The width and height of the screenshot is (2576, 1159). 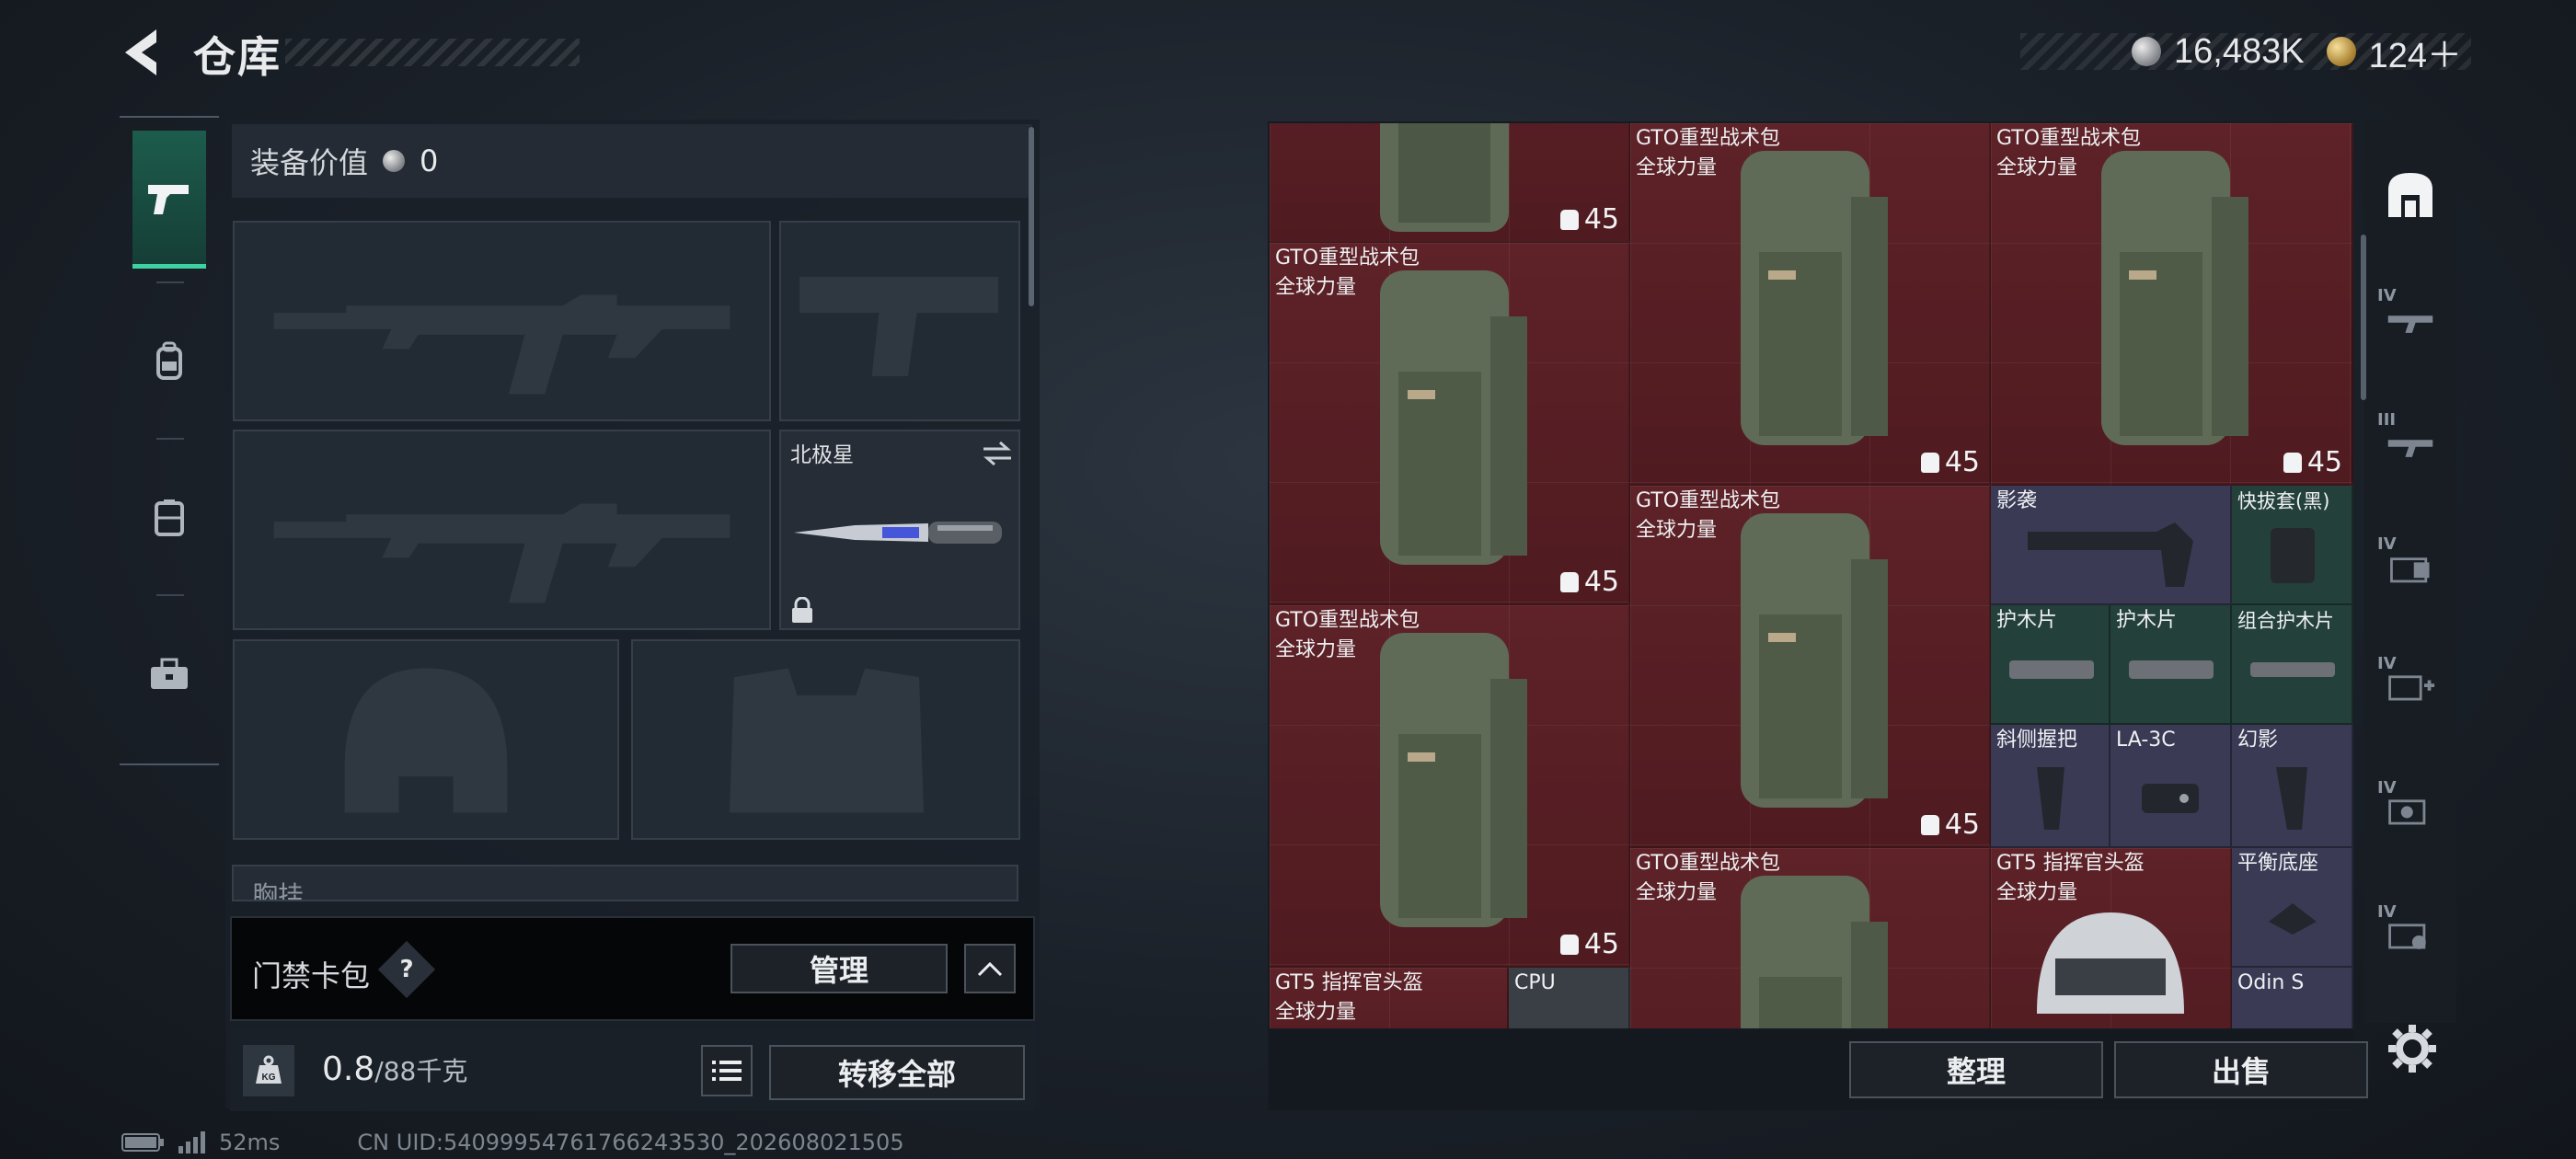 I want to click on swap-icon, so click(x=997, y=453).